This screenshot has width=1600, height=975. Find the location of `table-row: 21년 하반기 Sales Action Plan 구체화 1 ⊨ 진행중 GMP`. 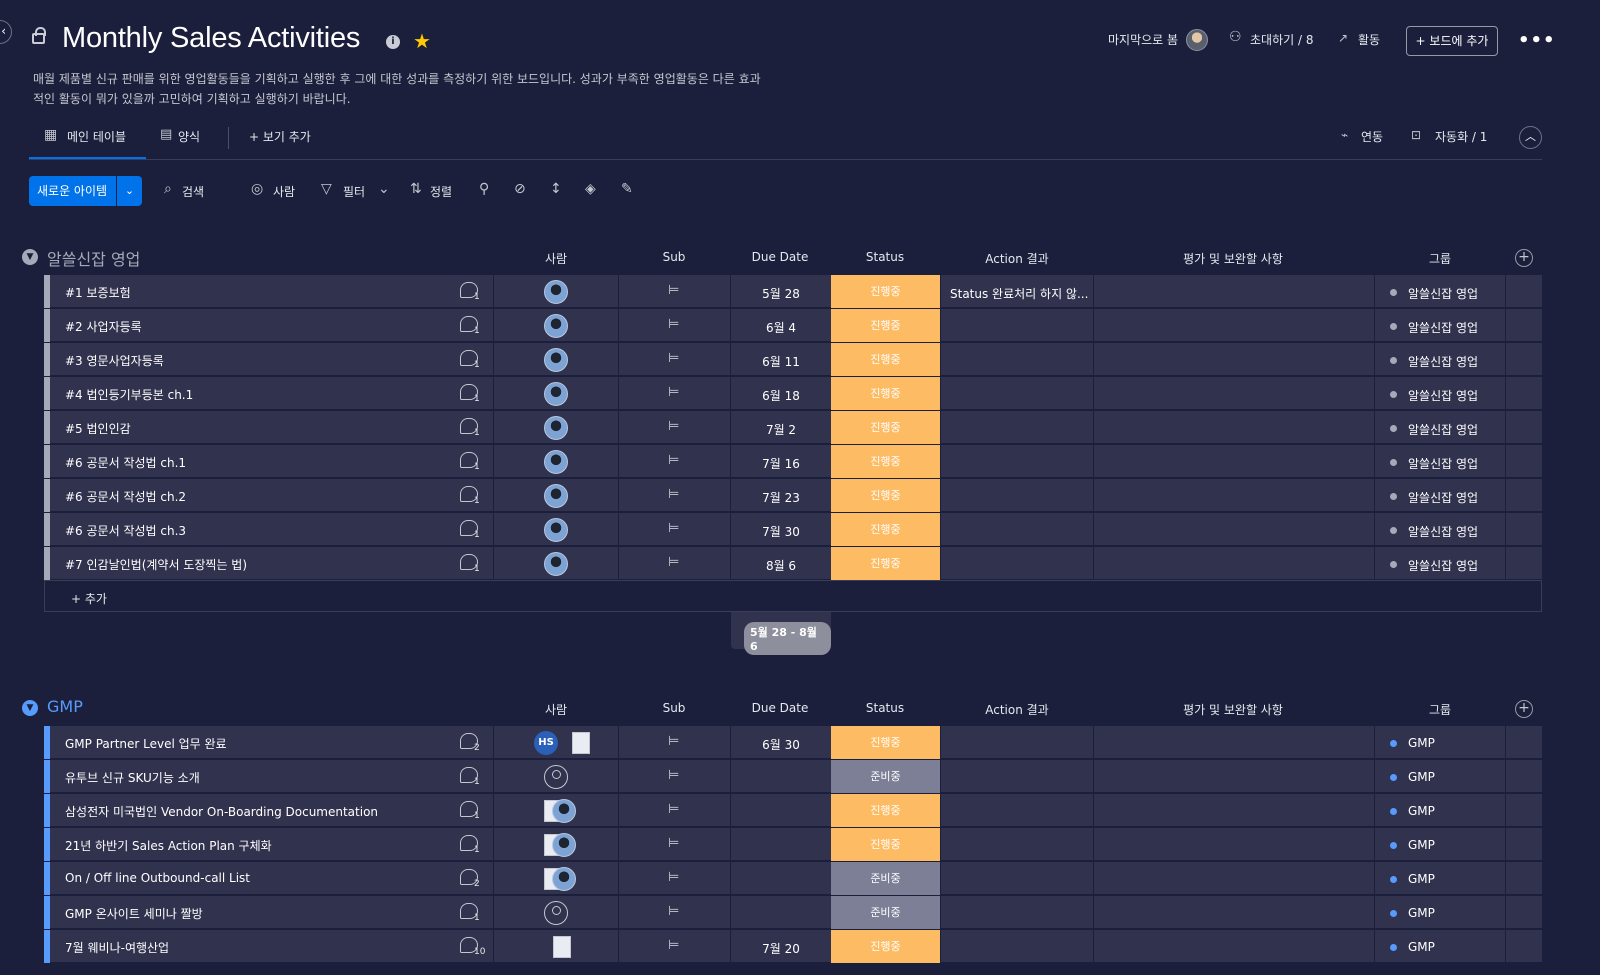

table-row: 21년 하반기 Sales Action Plan 구체화 1 ⊨ 진행중 GMP is located at coordinates (793, 844).